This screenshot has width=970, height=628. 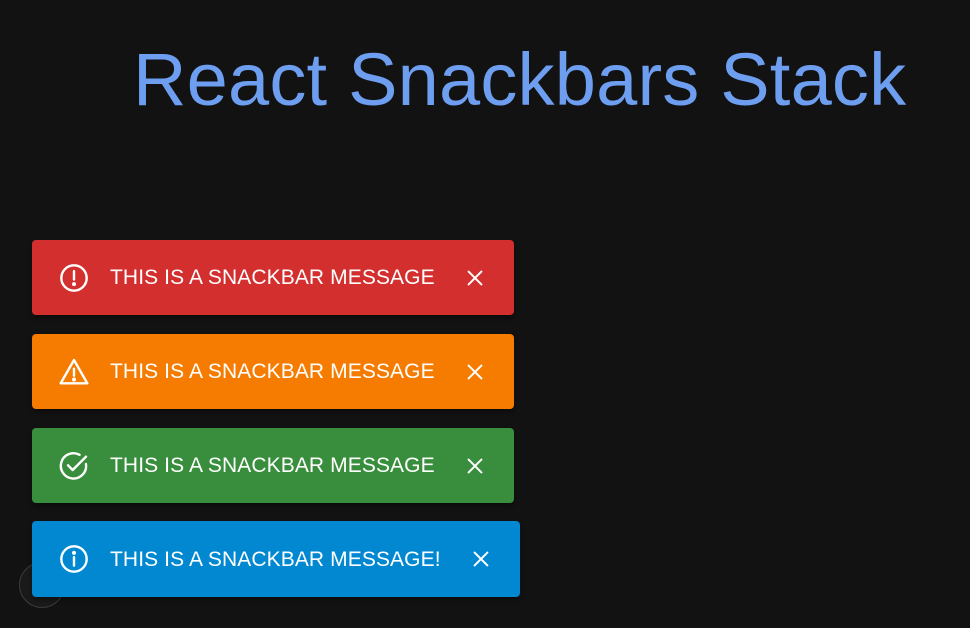 What do you see at coordinates (74, 372) in the screenshot?
I see `warning-triangle-icon` at bounding box center [74, 372].